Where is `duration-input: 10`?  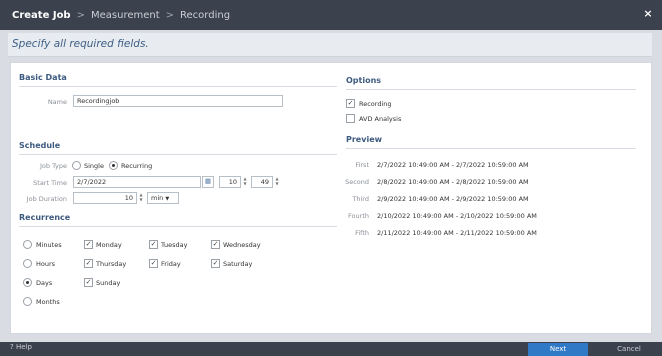 duration-input: 10 is located at coordinates (105, 198).